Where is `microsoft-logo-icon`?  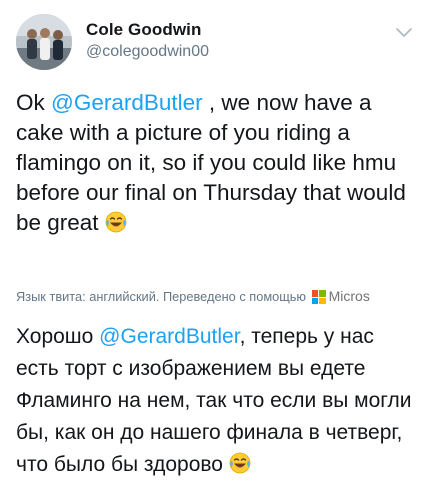
microsoft-logo-icon is located at coordinates (318, 297).